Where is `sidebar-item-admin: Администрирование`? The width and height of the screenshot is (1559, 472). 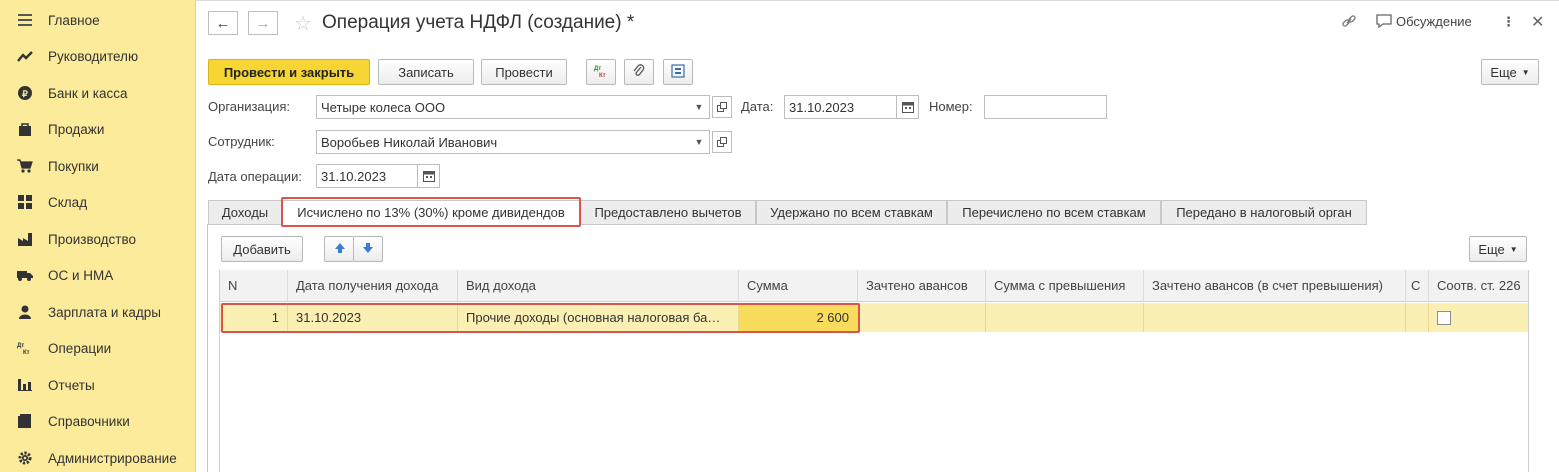
sidebar-item-admin: Администрирование is located at coordinates (98, 456).